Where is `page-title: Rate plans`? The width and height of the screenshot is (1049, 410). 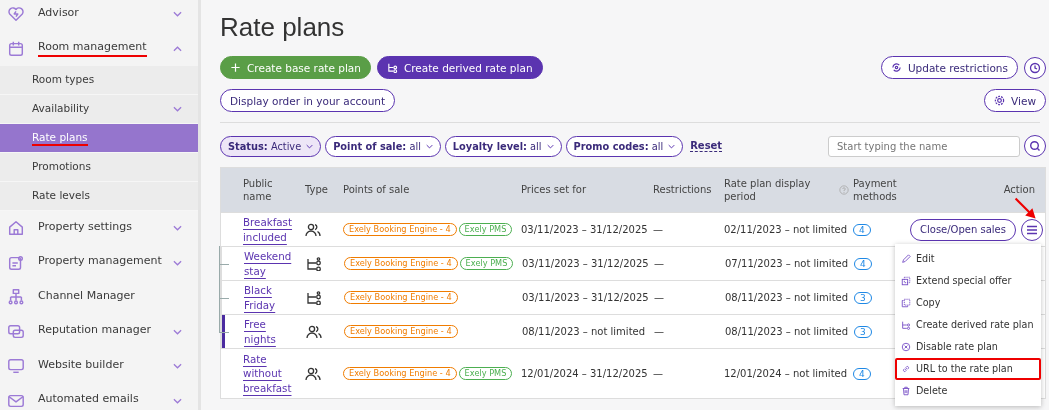
page-title: Rate plans is located at coordinates (283, 27).